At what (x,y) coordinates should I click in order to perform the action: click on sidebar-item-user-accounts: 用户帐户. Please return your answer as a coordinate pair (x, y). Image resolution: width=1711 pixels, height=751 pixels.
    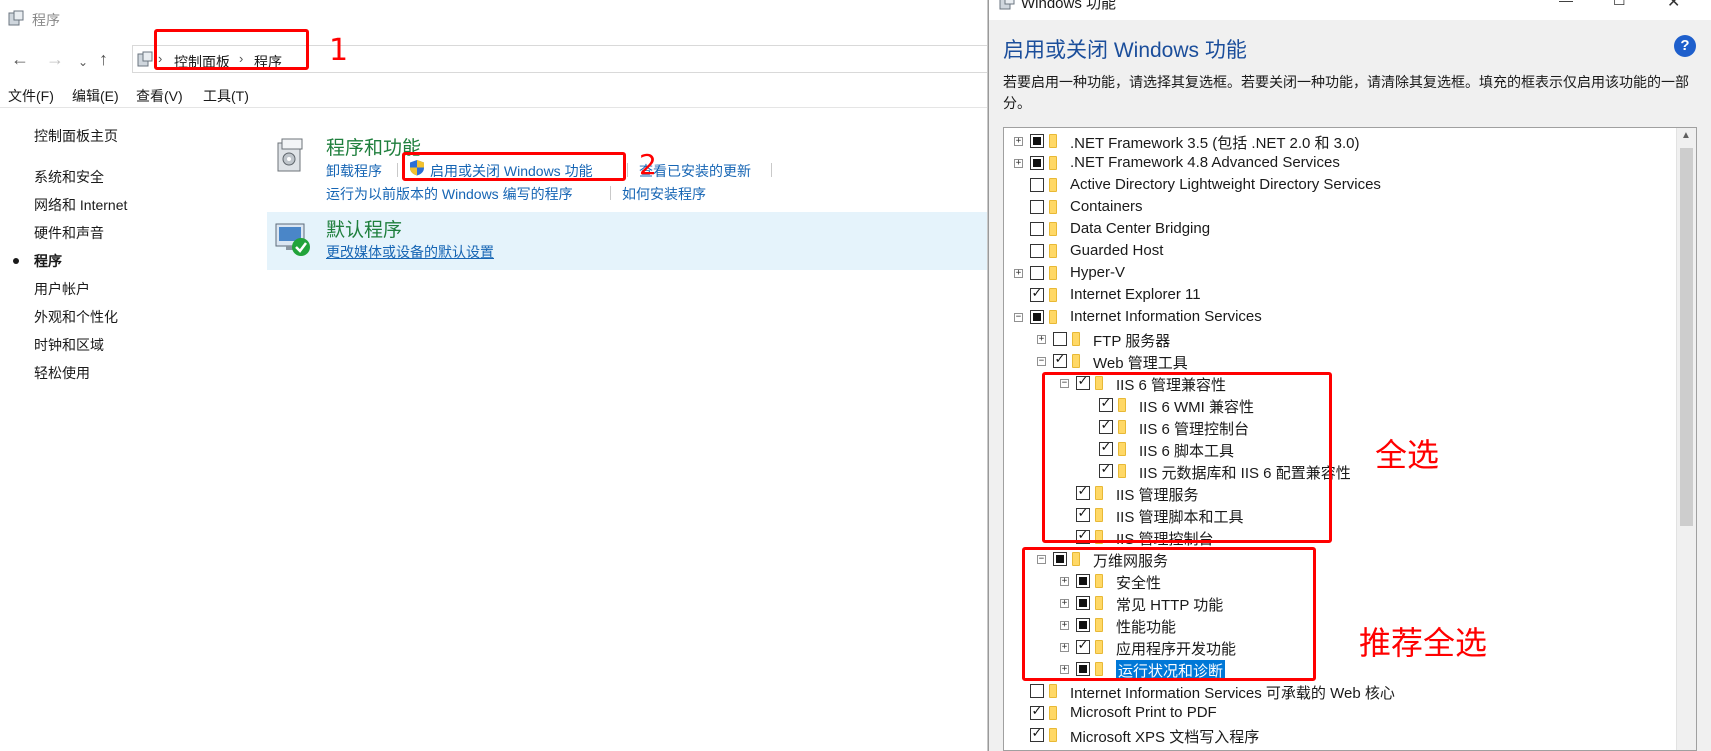
    Looking at the image, I should click on (62, 289).